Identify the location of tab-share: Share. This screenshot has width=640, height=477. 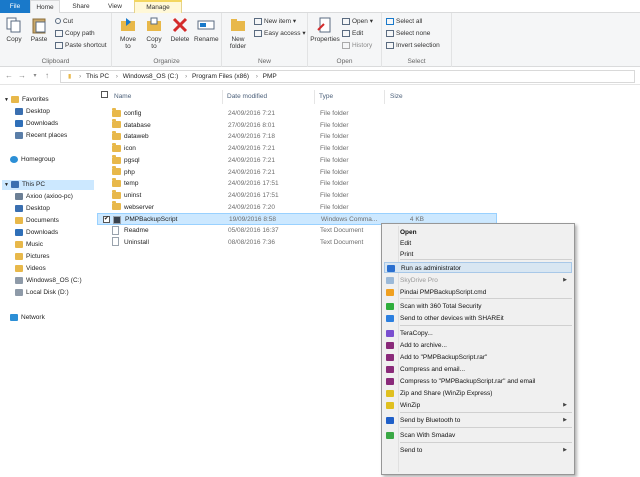
(81, 6).